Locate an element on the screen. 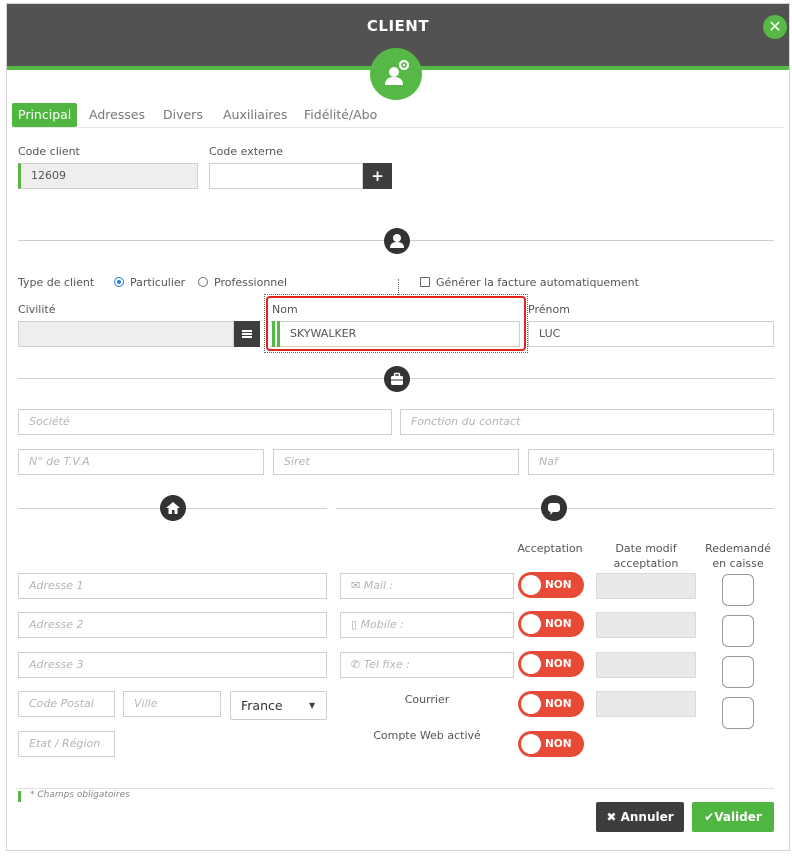  validate-button: ✔Valider is located at coordinates (733, 817).